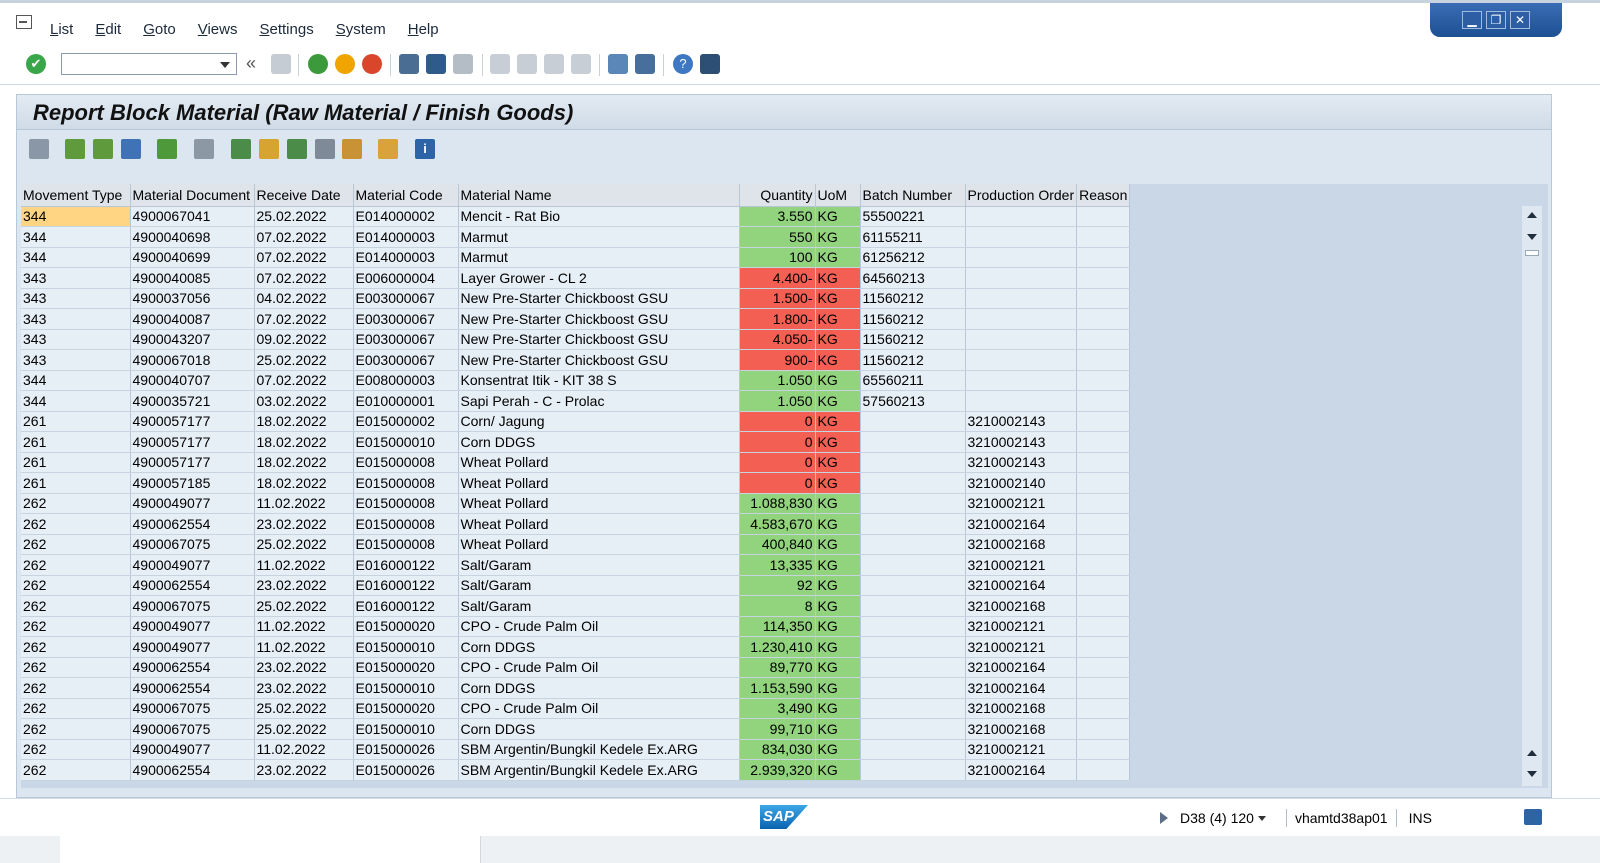 This screenshot has height=863, width=1600. Describe the element at coordinates (192, 195) in the screenshot. I see `header-material-document: Material Document` at that location.